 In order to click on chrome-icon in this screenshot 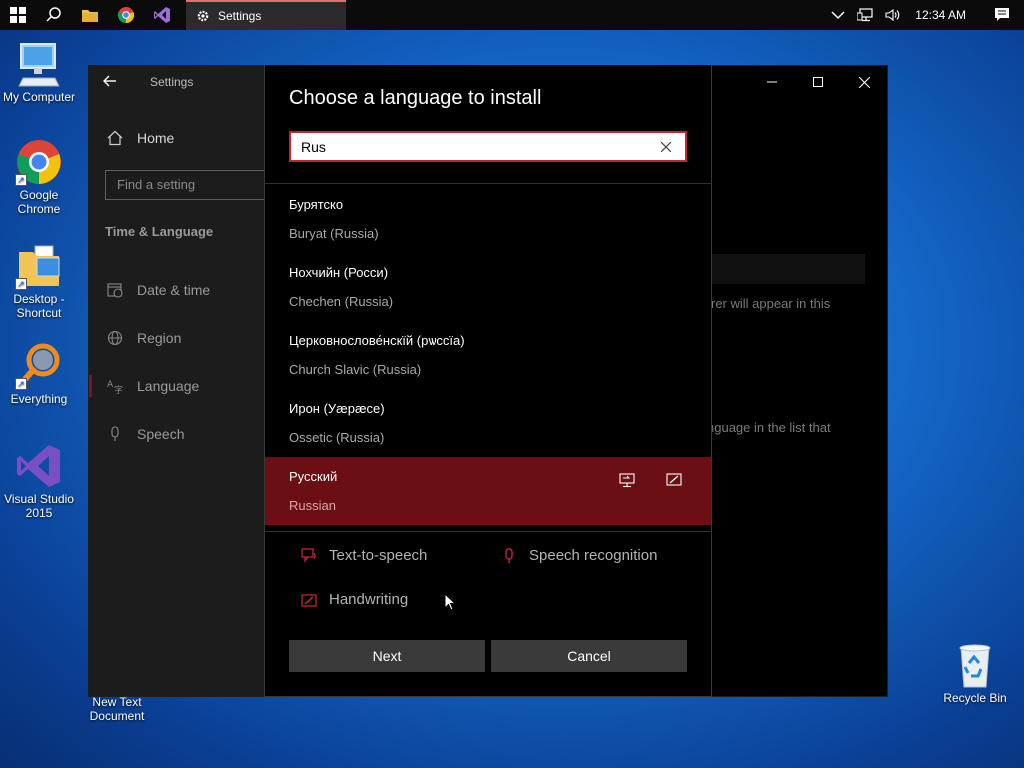, I will do `click(126, 15)`.